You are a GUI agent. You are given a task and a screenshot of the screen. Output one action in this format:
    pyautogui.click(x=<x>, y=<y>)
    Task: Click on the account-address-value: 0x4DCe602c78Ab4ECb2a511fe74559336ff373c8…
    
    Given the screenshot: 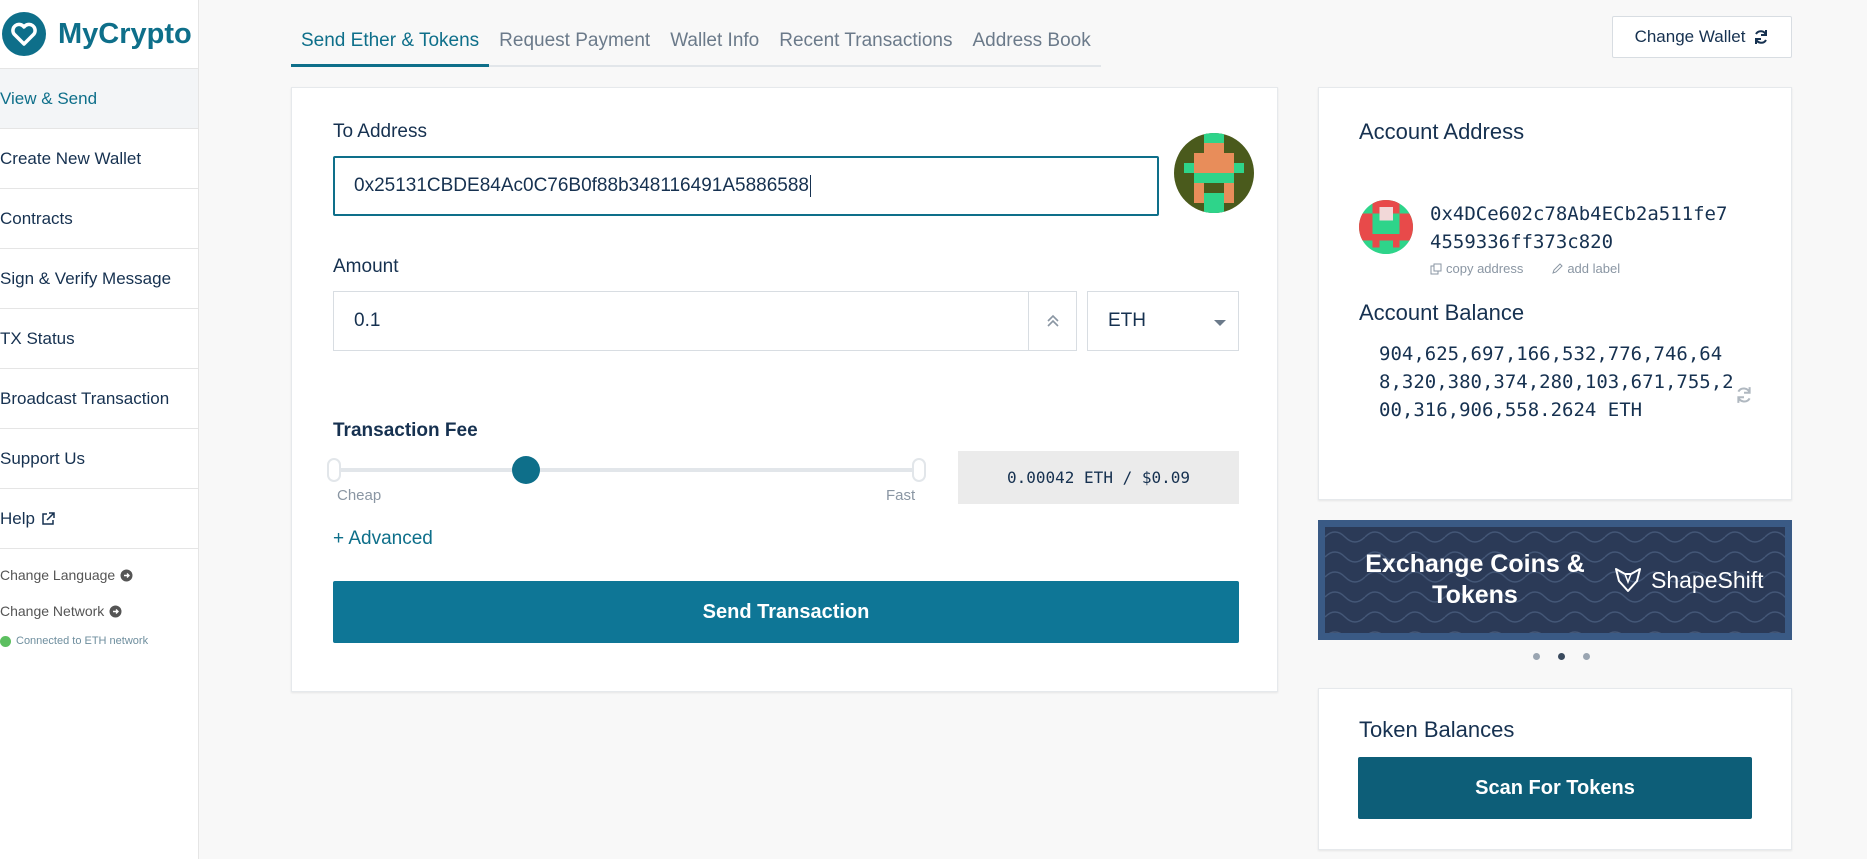 What is the action you would take?
    pyautogui.click(x=1579, y=228)
    